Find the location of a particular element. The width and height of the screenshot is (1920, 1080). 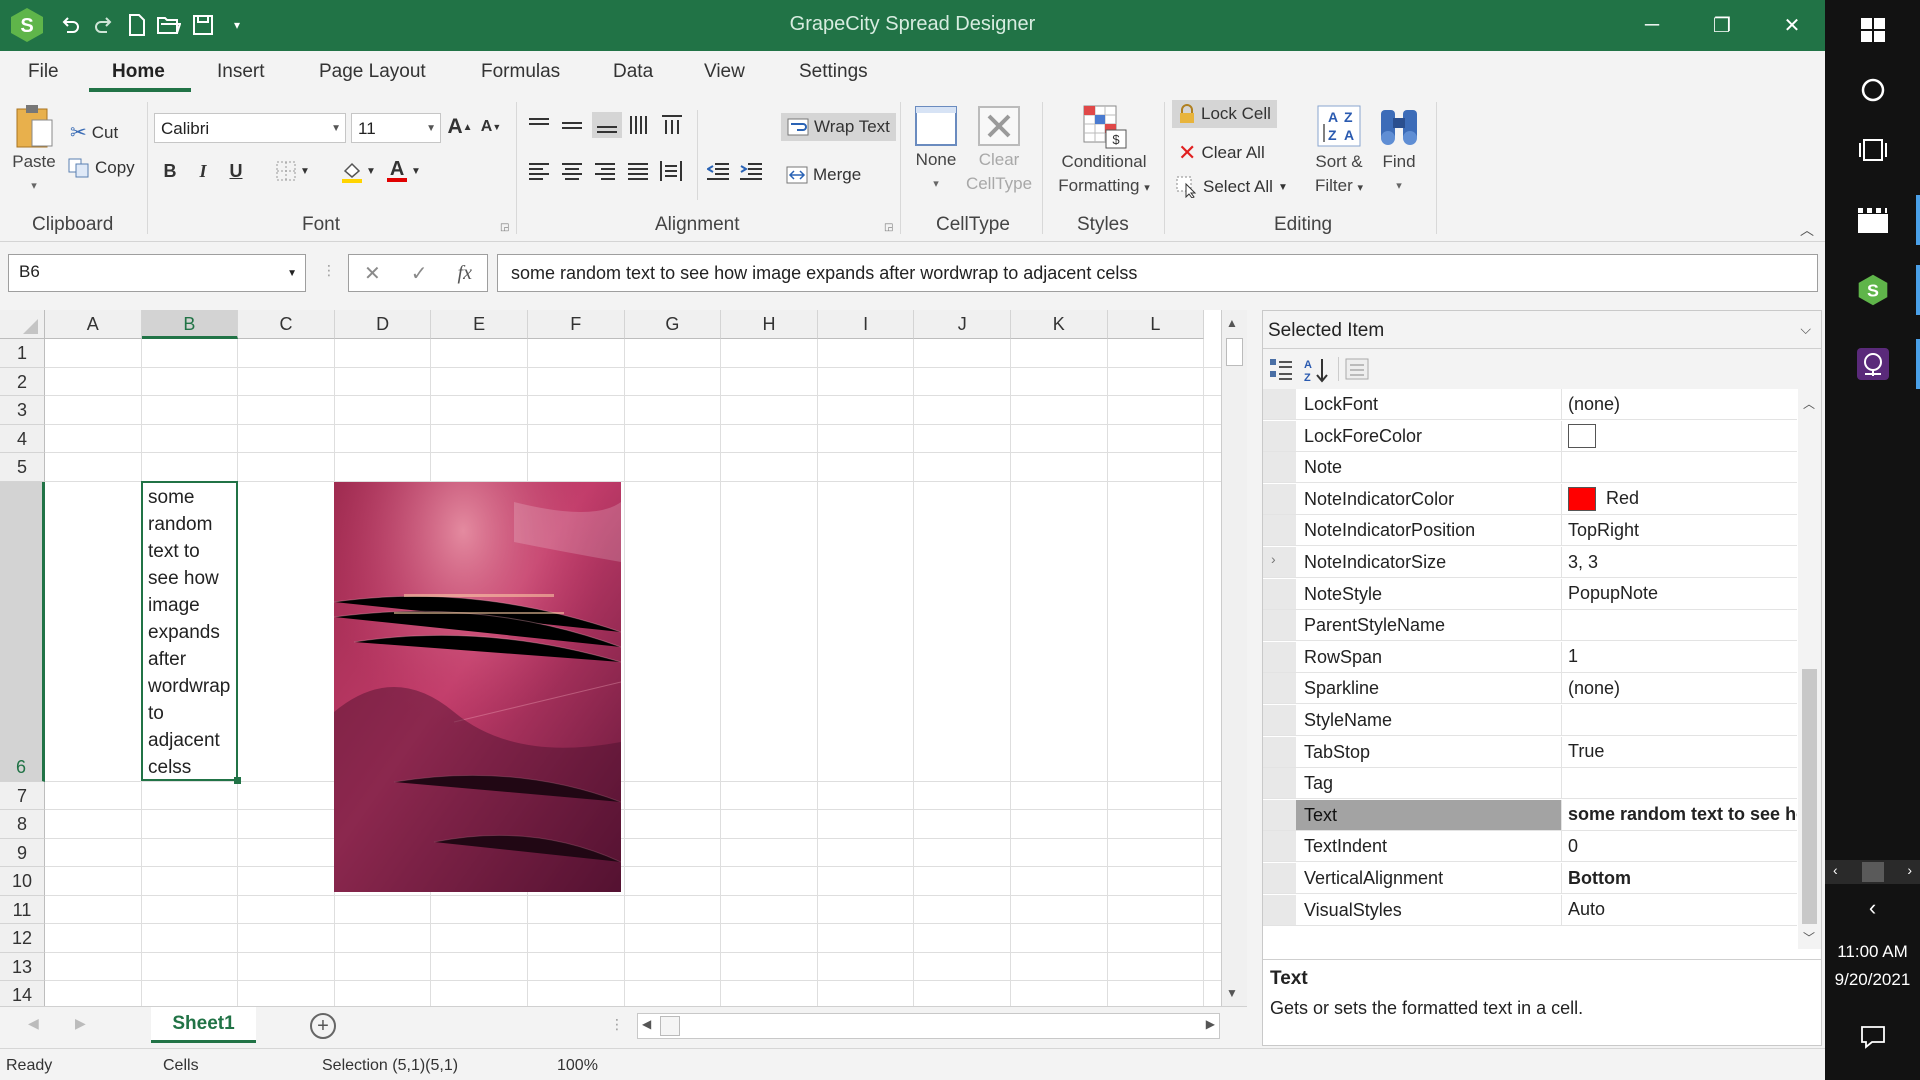

chevron-right-icon: › is located at coordinates (1909, 870).